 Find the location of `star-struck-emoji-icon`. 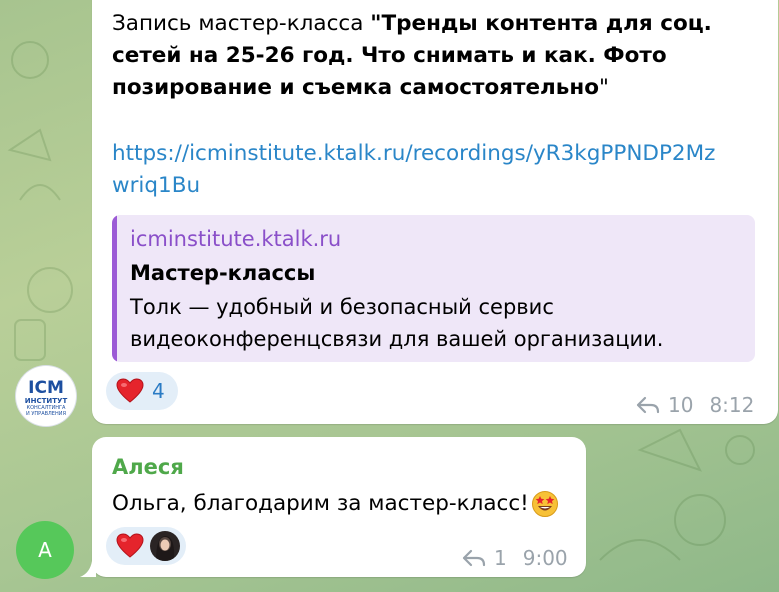

star-struck-emoji-icon is located at coordinates (545, 504).